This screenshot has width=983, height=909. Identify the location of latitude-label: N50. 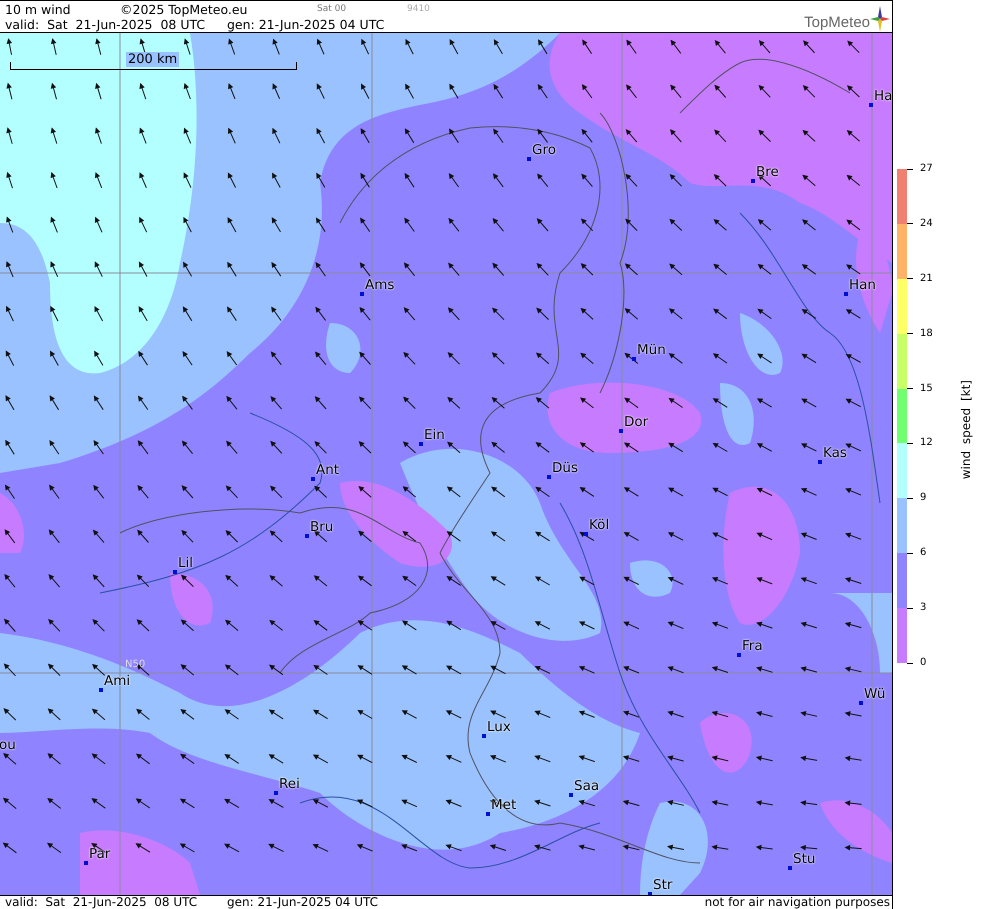
(135, 664).